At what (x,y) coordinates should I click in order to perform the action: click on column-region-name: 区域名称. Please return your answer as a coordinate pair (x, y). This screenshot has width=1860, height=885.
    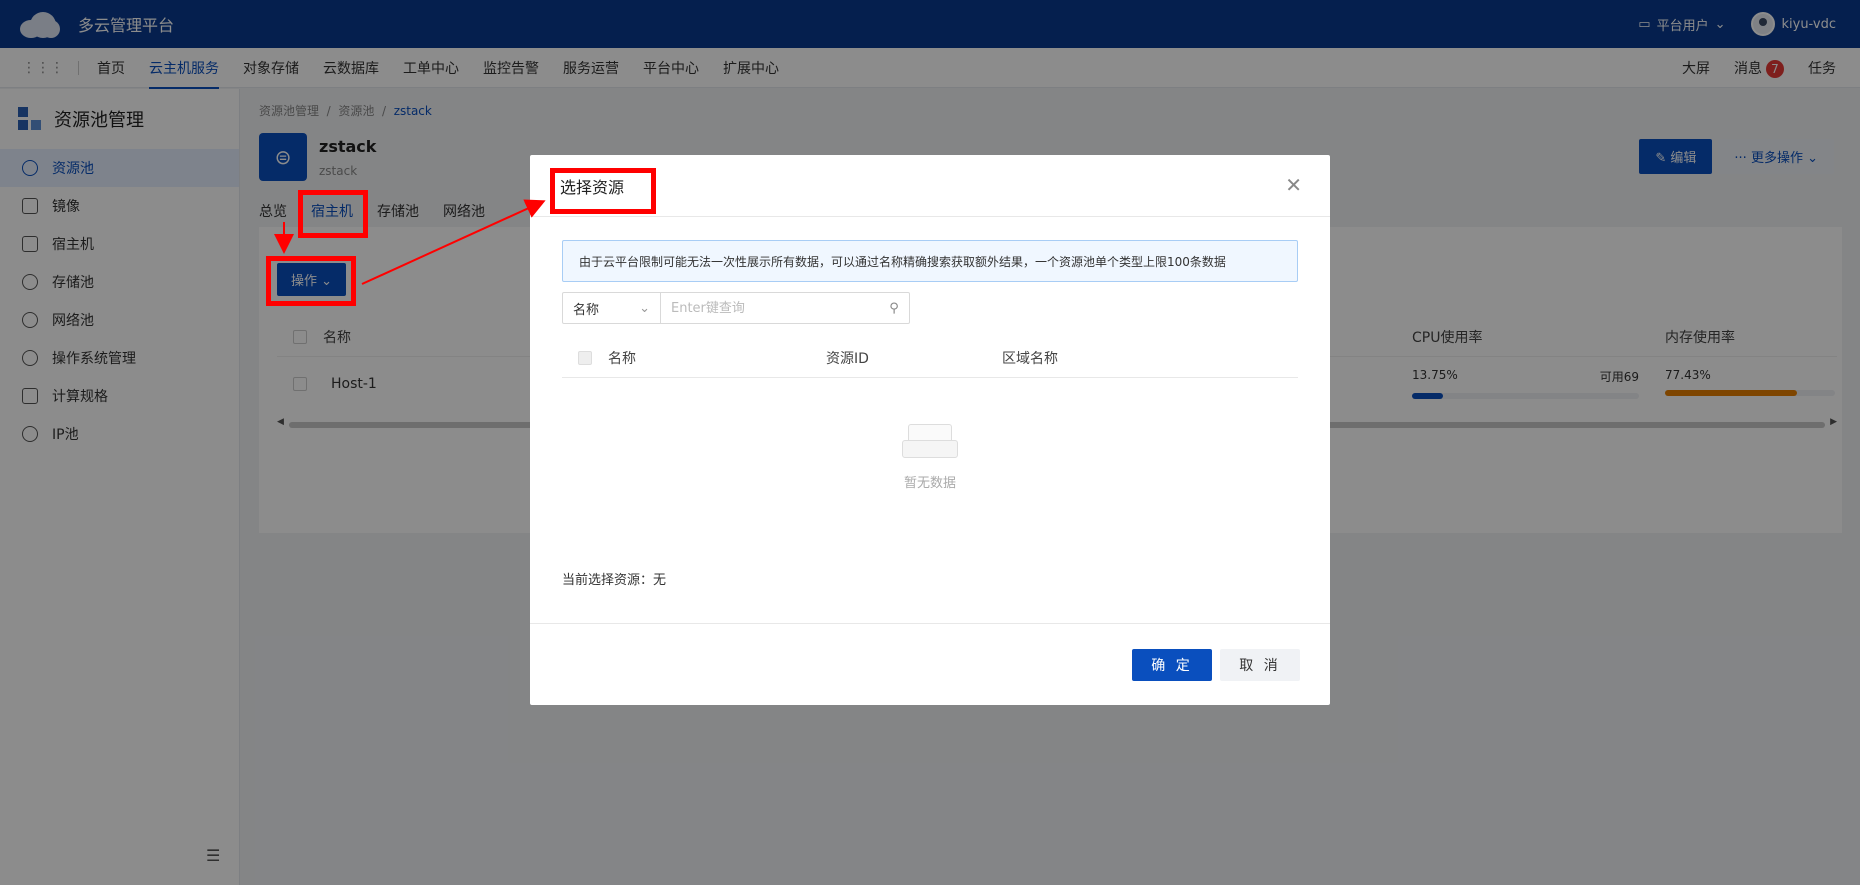
    Looking at the image, I should click on (1030, 358).